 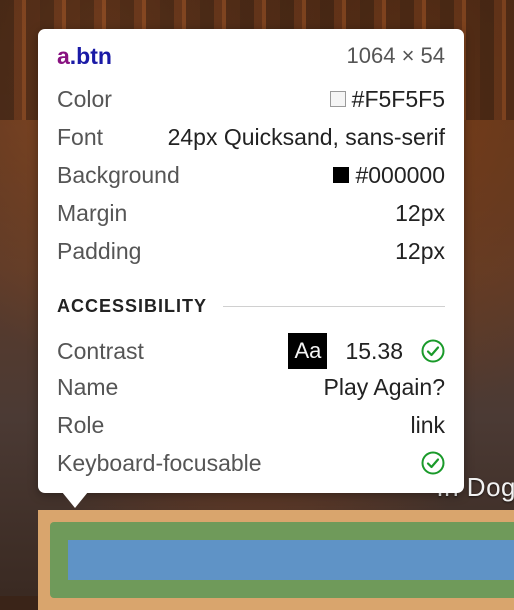 What do you see at coordinates (291, 560) in the screenshot?
I see `highlight-content-box` at bounding box center [291, 560].